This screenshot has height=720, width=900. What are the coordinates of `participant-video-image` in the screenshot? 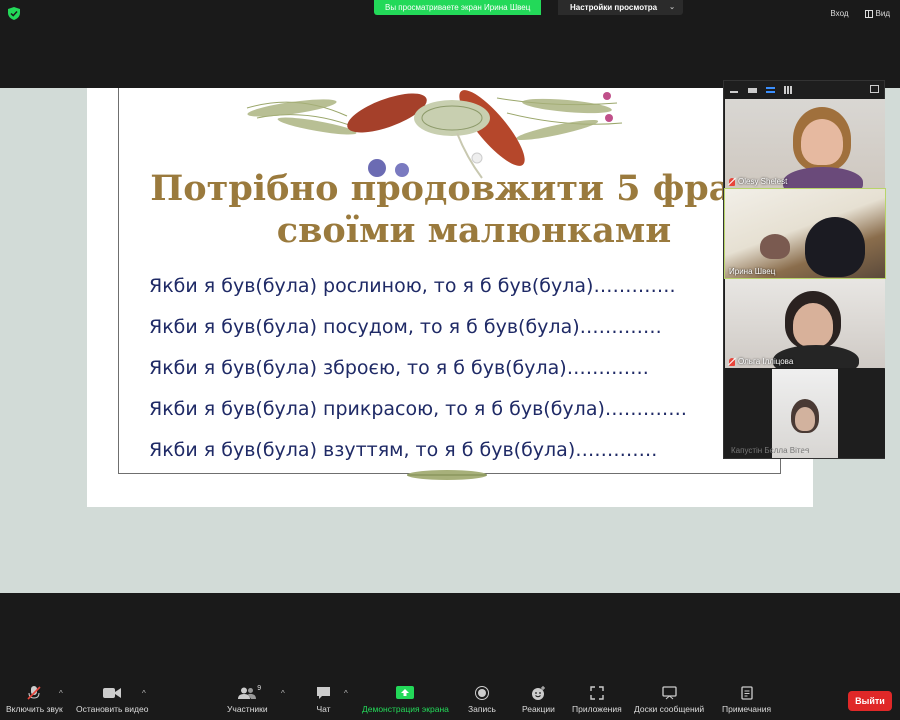 It's located at (835, 247).